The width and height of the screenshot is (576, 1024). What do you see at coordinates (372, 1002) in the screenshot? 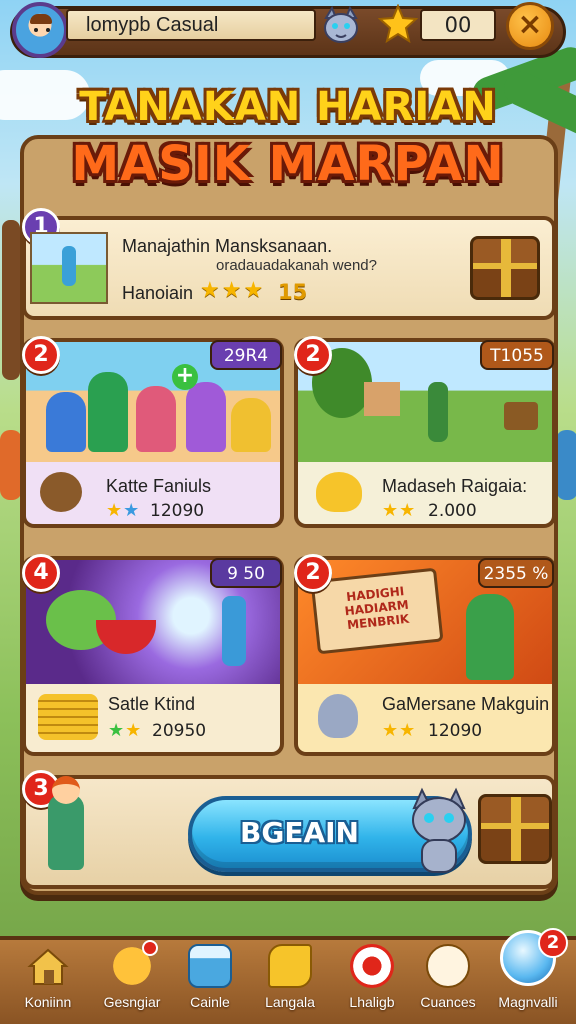
I see `nav-label: Lhaligb` at bounding box center [372, 1002].